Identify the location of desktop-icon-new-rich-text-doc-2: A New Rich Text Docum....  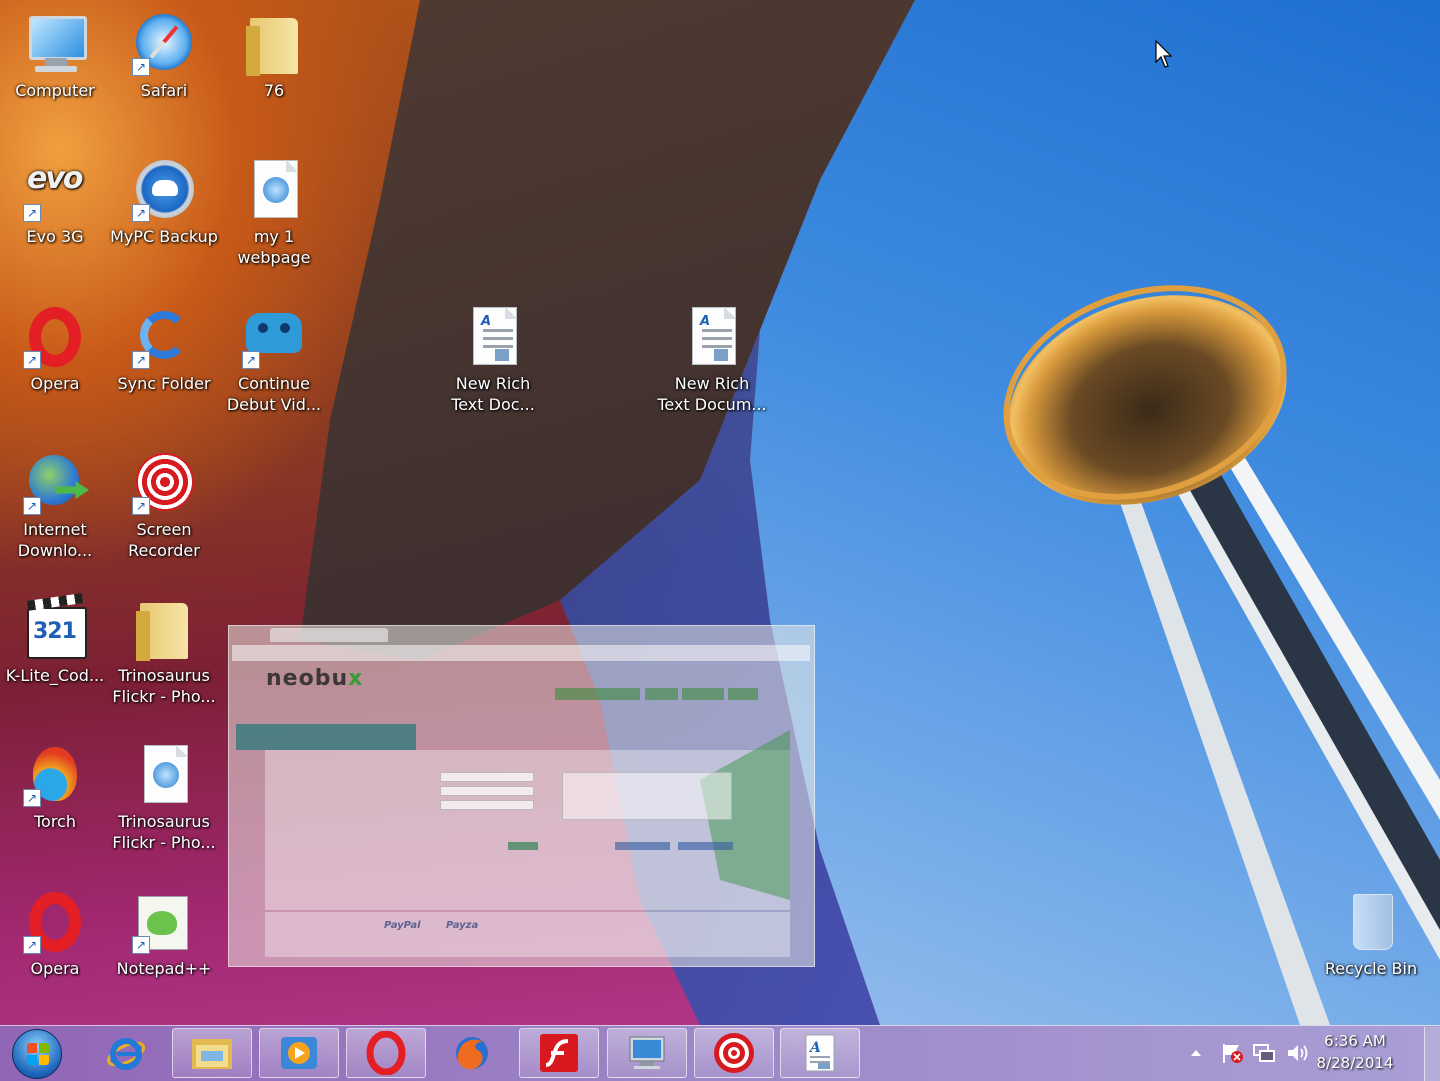
(712, 360).